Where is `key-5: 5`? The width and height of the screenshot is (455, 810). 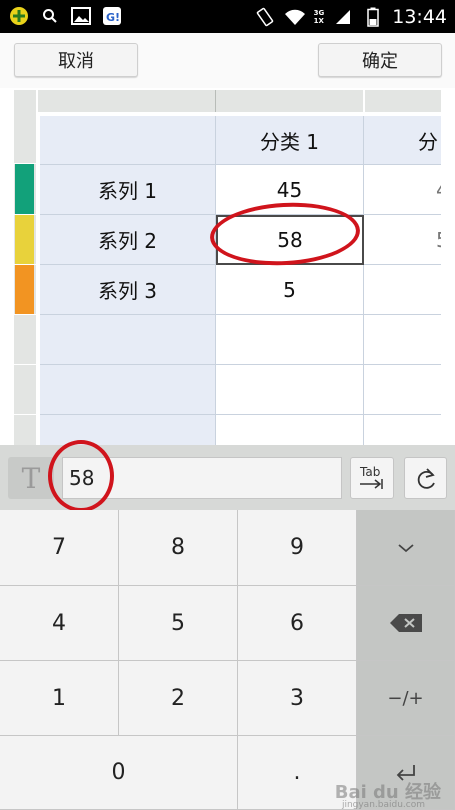
key-5: 5 is located at coordinates (178, 623).